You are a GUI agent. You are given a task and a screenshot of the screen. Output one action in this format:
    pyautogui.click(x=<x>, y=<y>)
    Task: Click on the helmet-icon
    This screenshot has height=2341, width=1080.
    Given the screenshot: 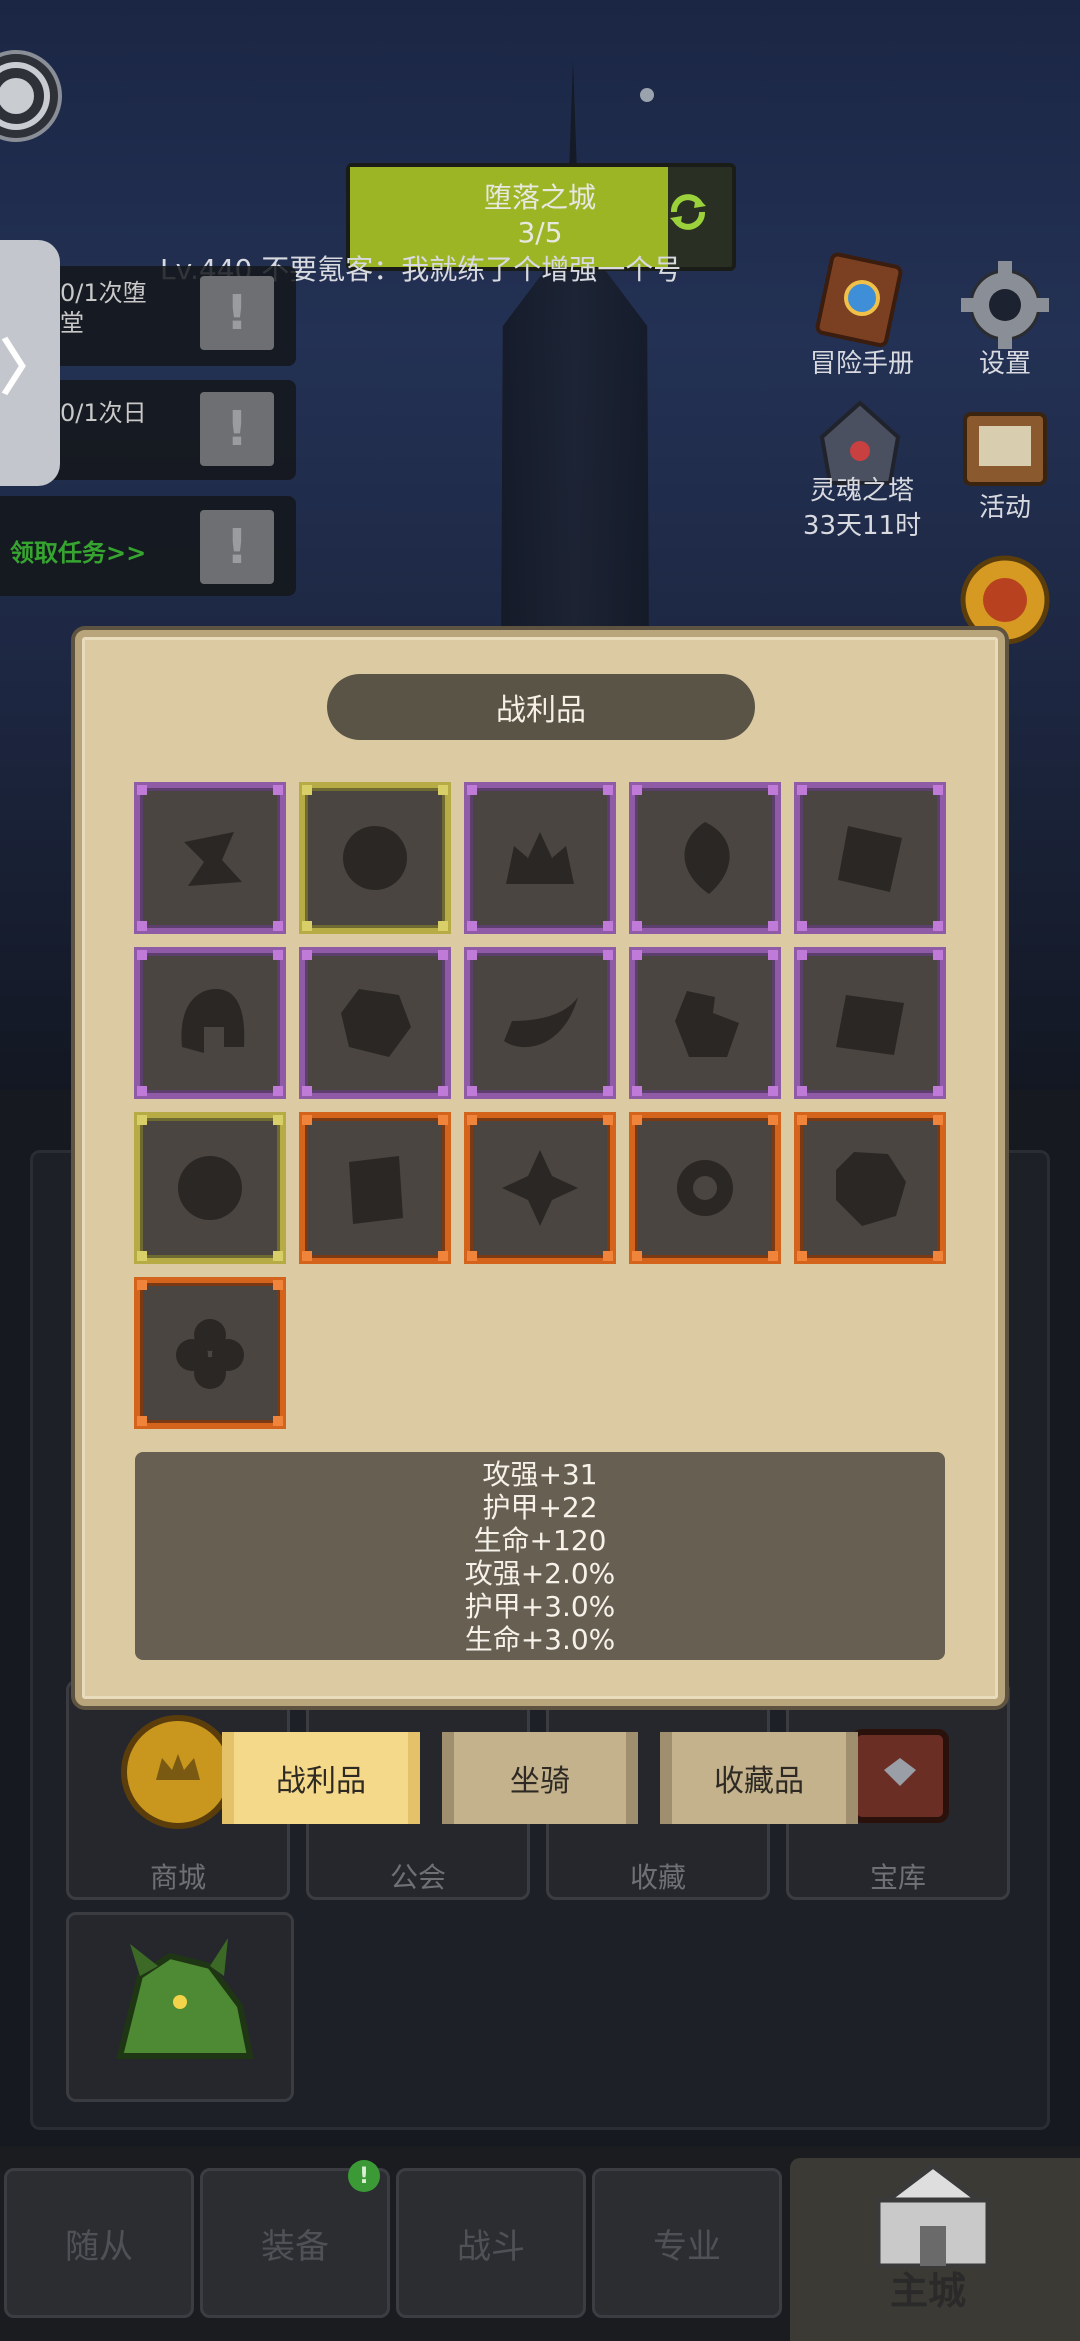 What is the action you would take?
    pyautogui.click(x=213, y=1021)
    